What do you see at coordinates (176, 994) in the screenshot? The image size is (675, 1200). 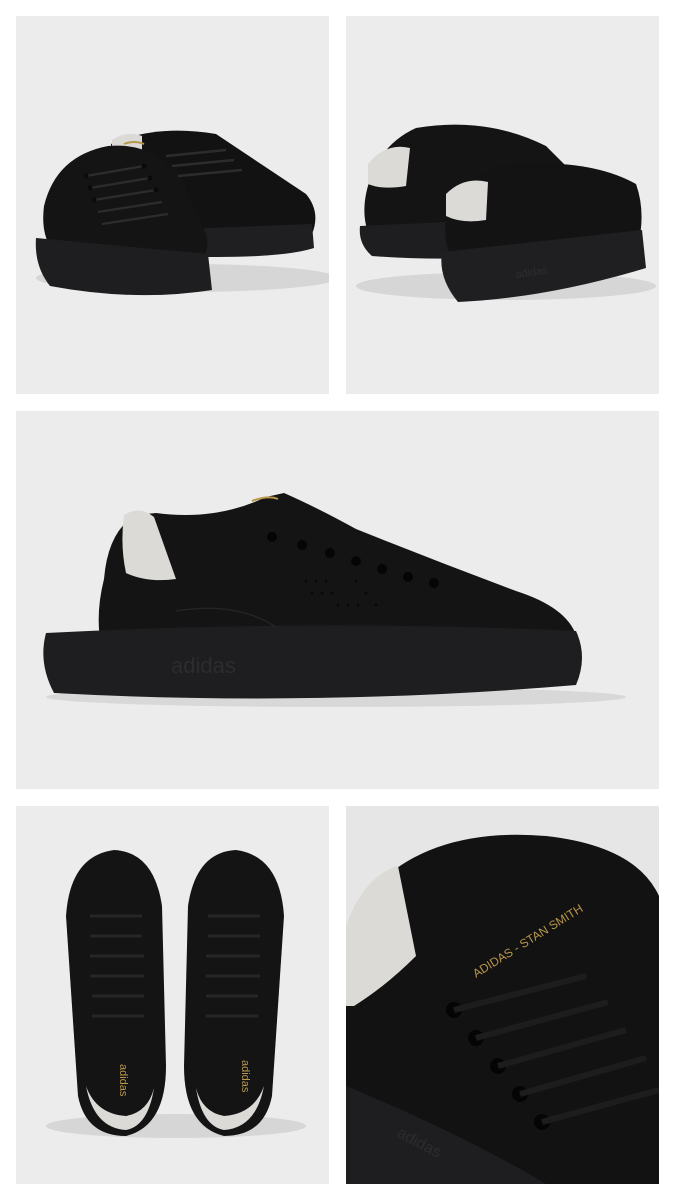 I see `top-down-illustration: adidas adidas` at bounding box center [176, 994].